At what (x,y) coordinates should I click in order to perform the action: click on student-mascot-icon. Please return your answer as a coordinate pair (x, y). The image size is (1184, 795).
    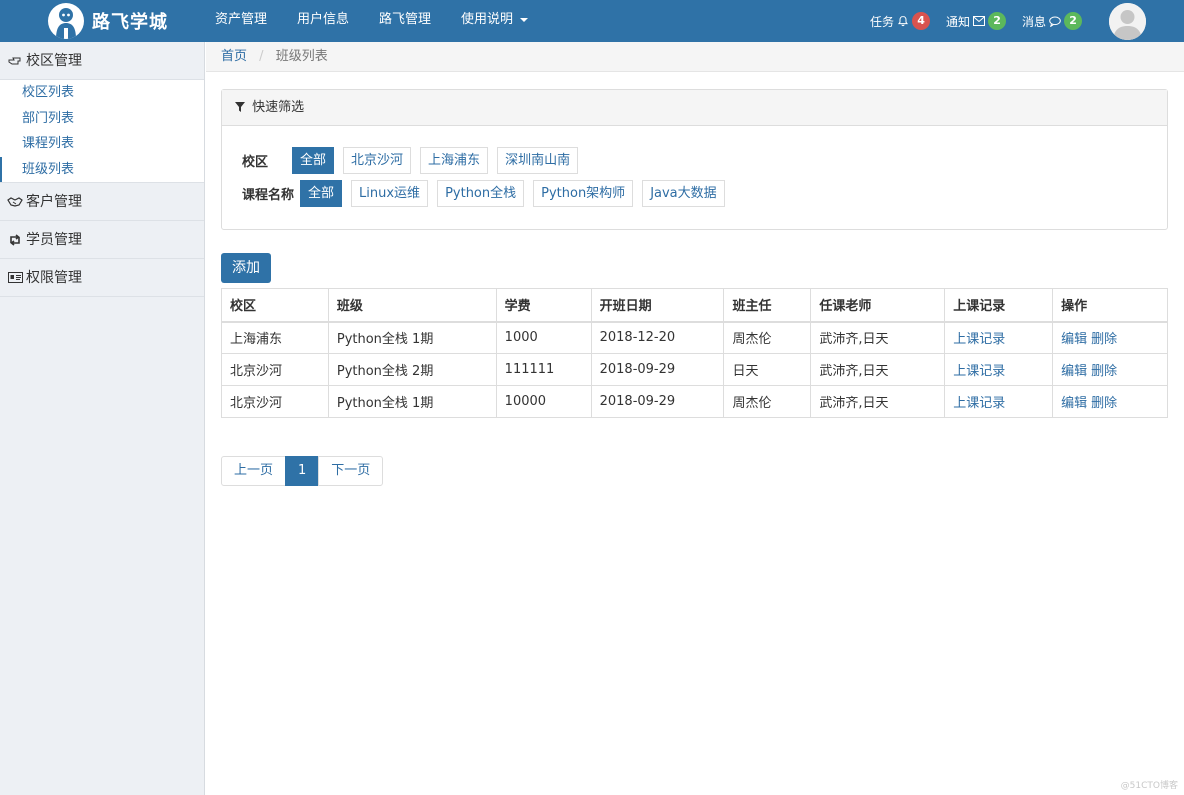
    Looking at the image, I should click on (66, 21).